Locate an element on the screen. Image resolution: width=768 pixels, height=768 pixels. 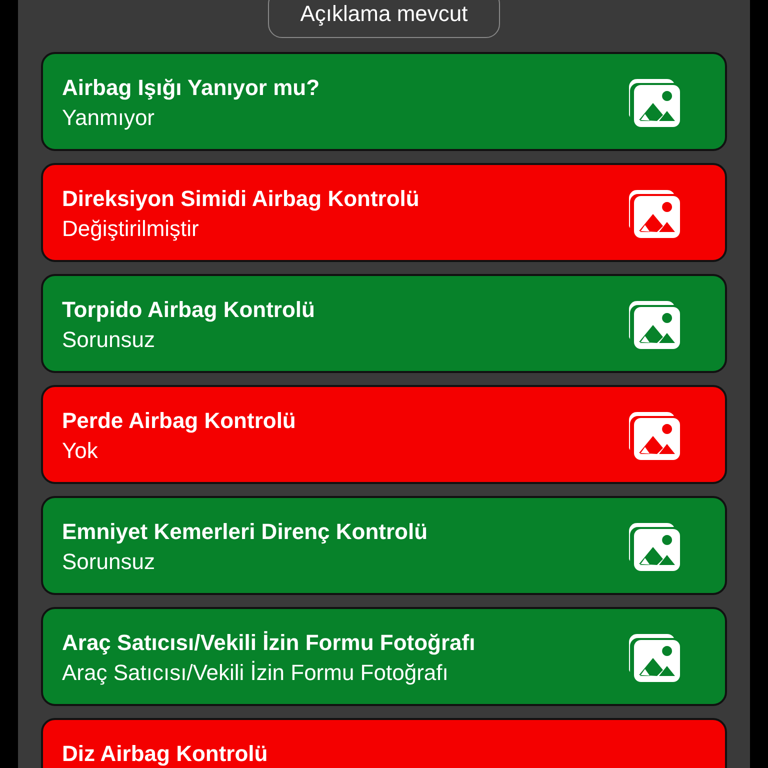
check-title: Emniyet Kemerleri Direnç Kontrolü is located at coordinates (245, 532).